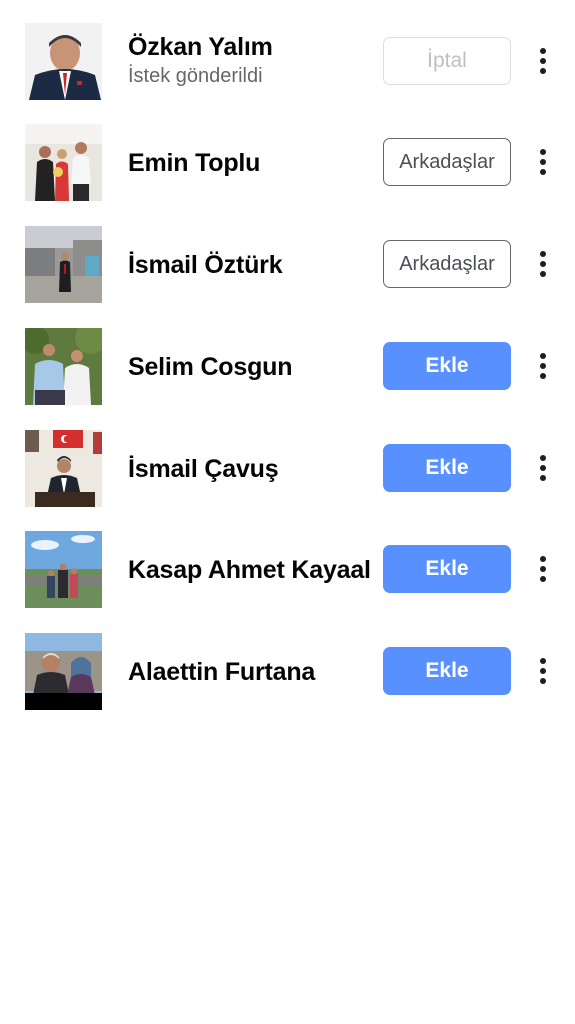  Describe the element at coordinates (203, 469) in the screenshot. I see `friend-name: İsmail Çavuş` at that location.